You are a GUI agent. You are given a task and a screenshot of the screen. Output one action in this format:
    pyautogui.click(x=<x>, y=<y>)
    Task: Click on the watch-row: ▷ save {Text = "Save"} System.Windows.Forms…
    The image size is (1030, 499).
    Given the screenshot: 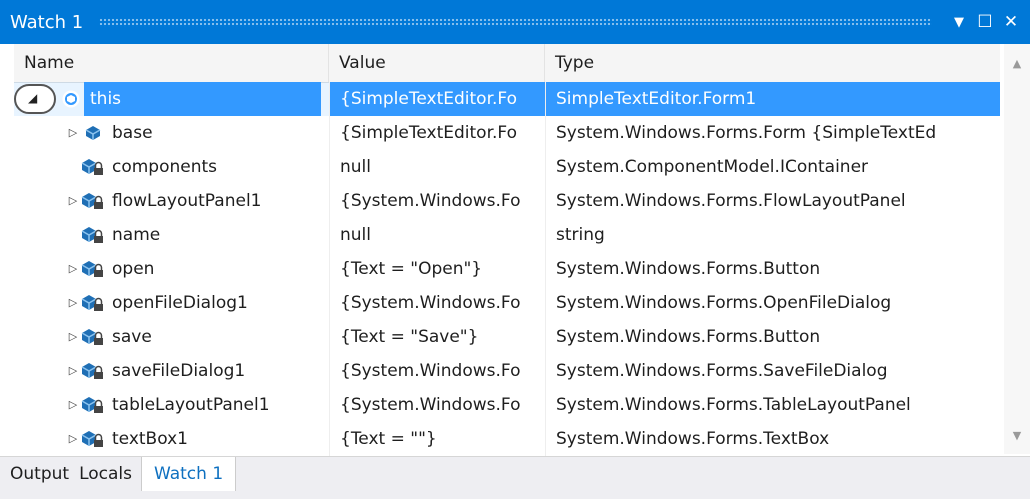 What is the action you would take?
    pyautogui.click(x=507, y=337)
    